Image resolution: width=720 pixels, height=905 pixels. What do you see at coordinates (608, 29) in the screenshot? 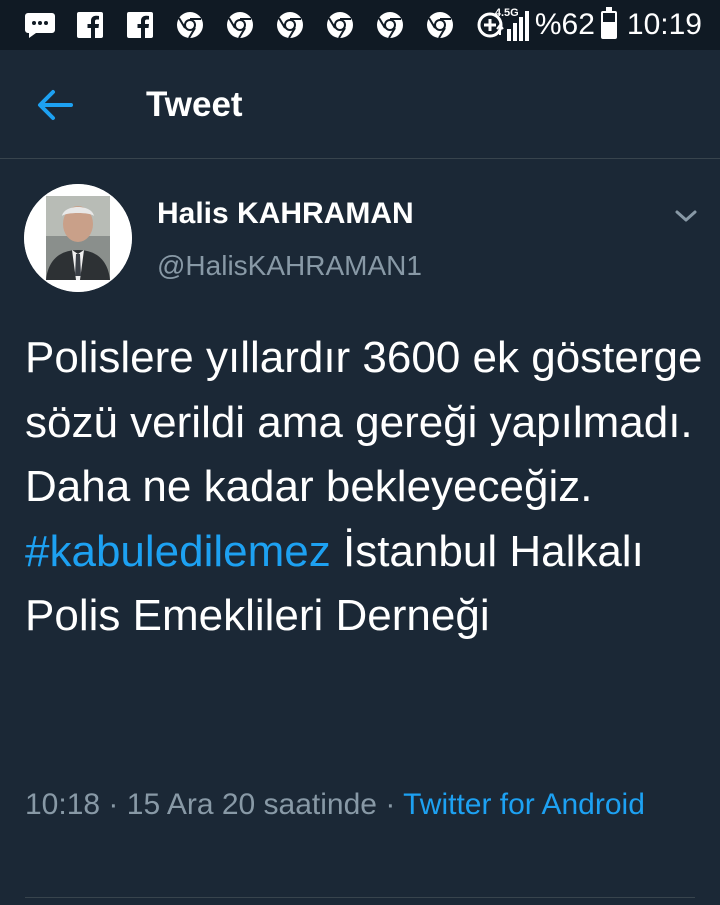
I see `battery-level` at bounding box center [608, 29].